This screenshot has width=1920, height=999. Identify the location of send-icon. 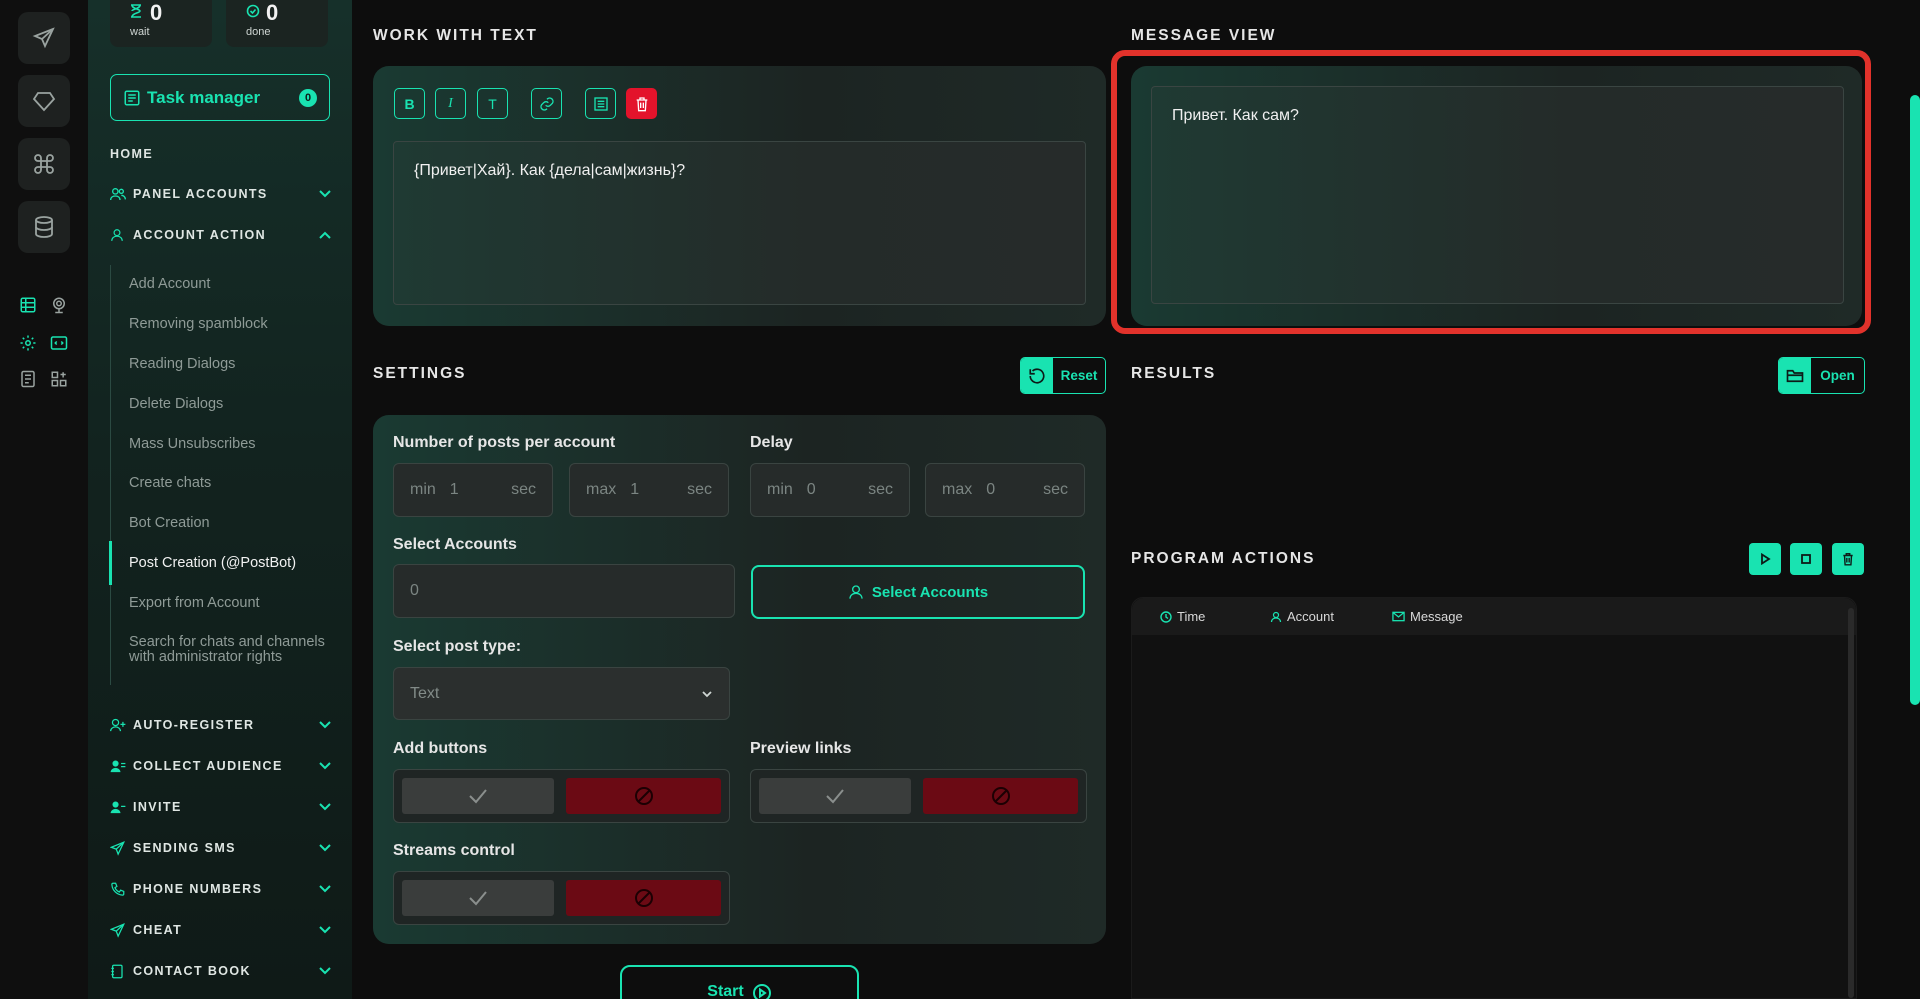
(44, 38).